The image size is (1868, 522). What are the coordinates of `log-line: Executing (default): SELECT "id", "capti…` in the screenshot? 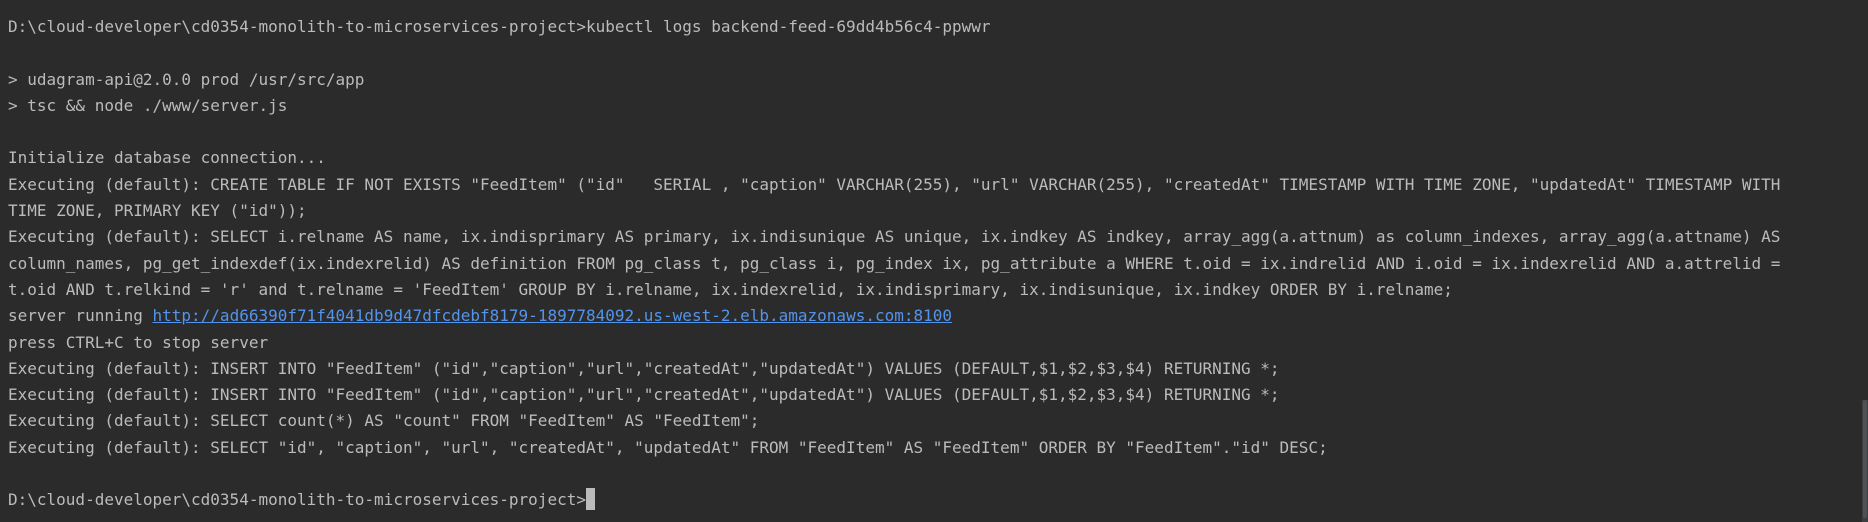 It's located at (668, 447).